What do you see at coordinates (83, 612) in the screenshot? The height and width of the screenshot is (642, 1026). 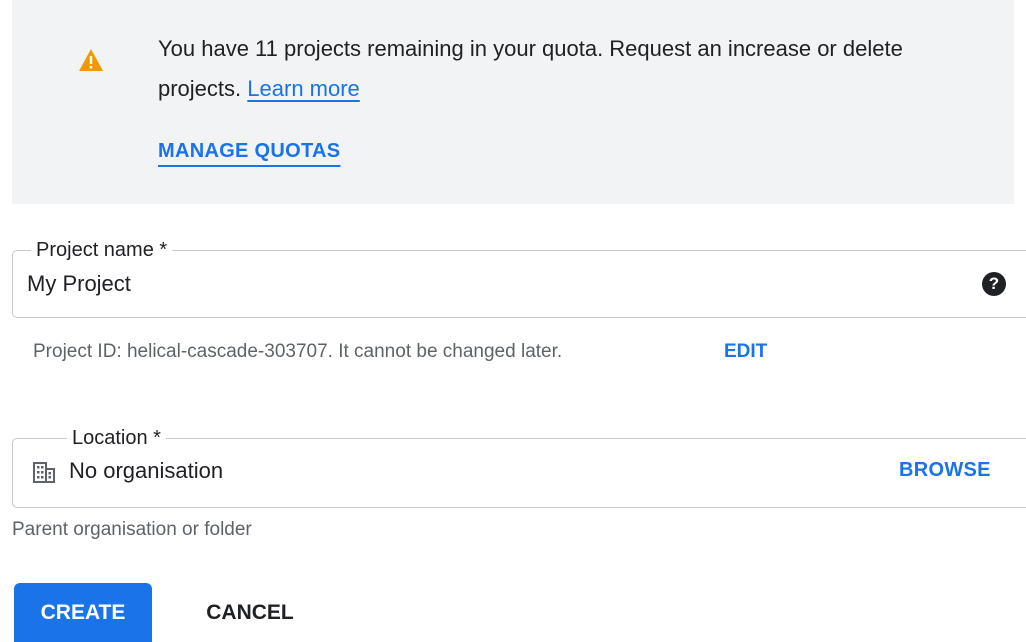 I see `create-button: CREATE` at bounding box center [83, 612].